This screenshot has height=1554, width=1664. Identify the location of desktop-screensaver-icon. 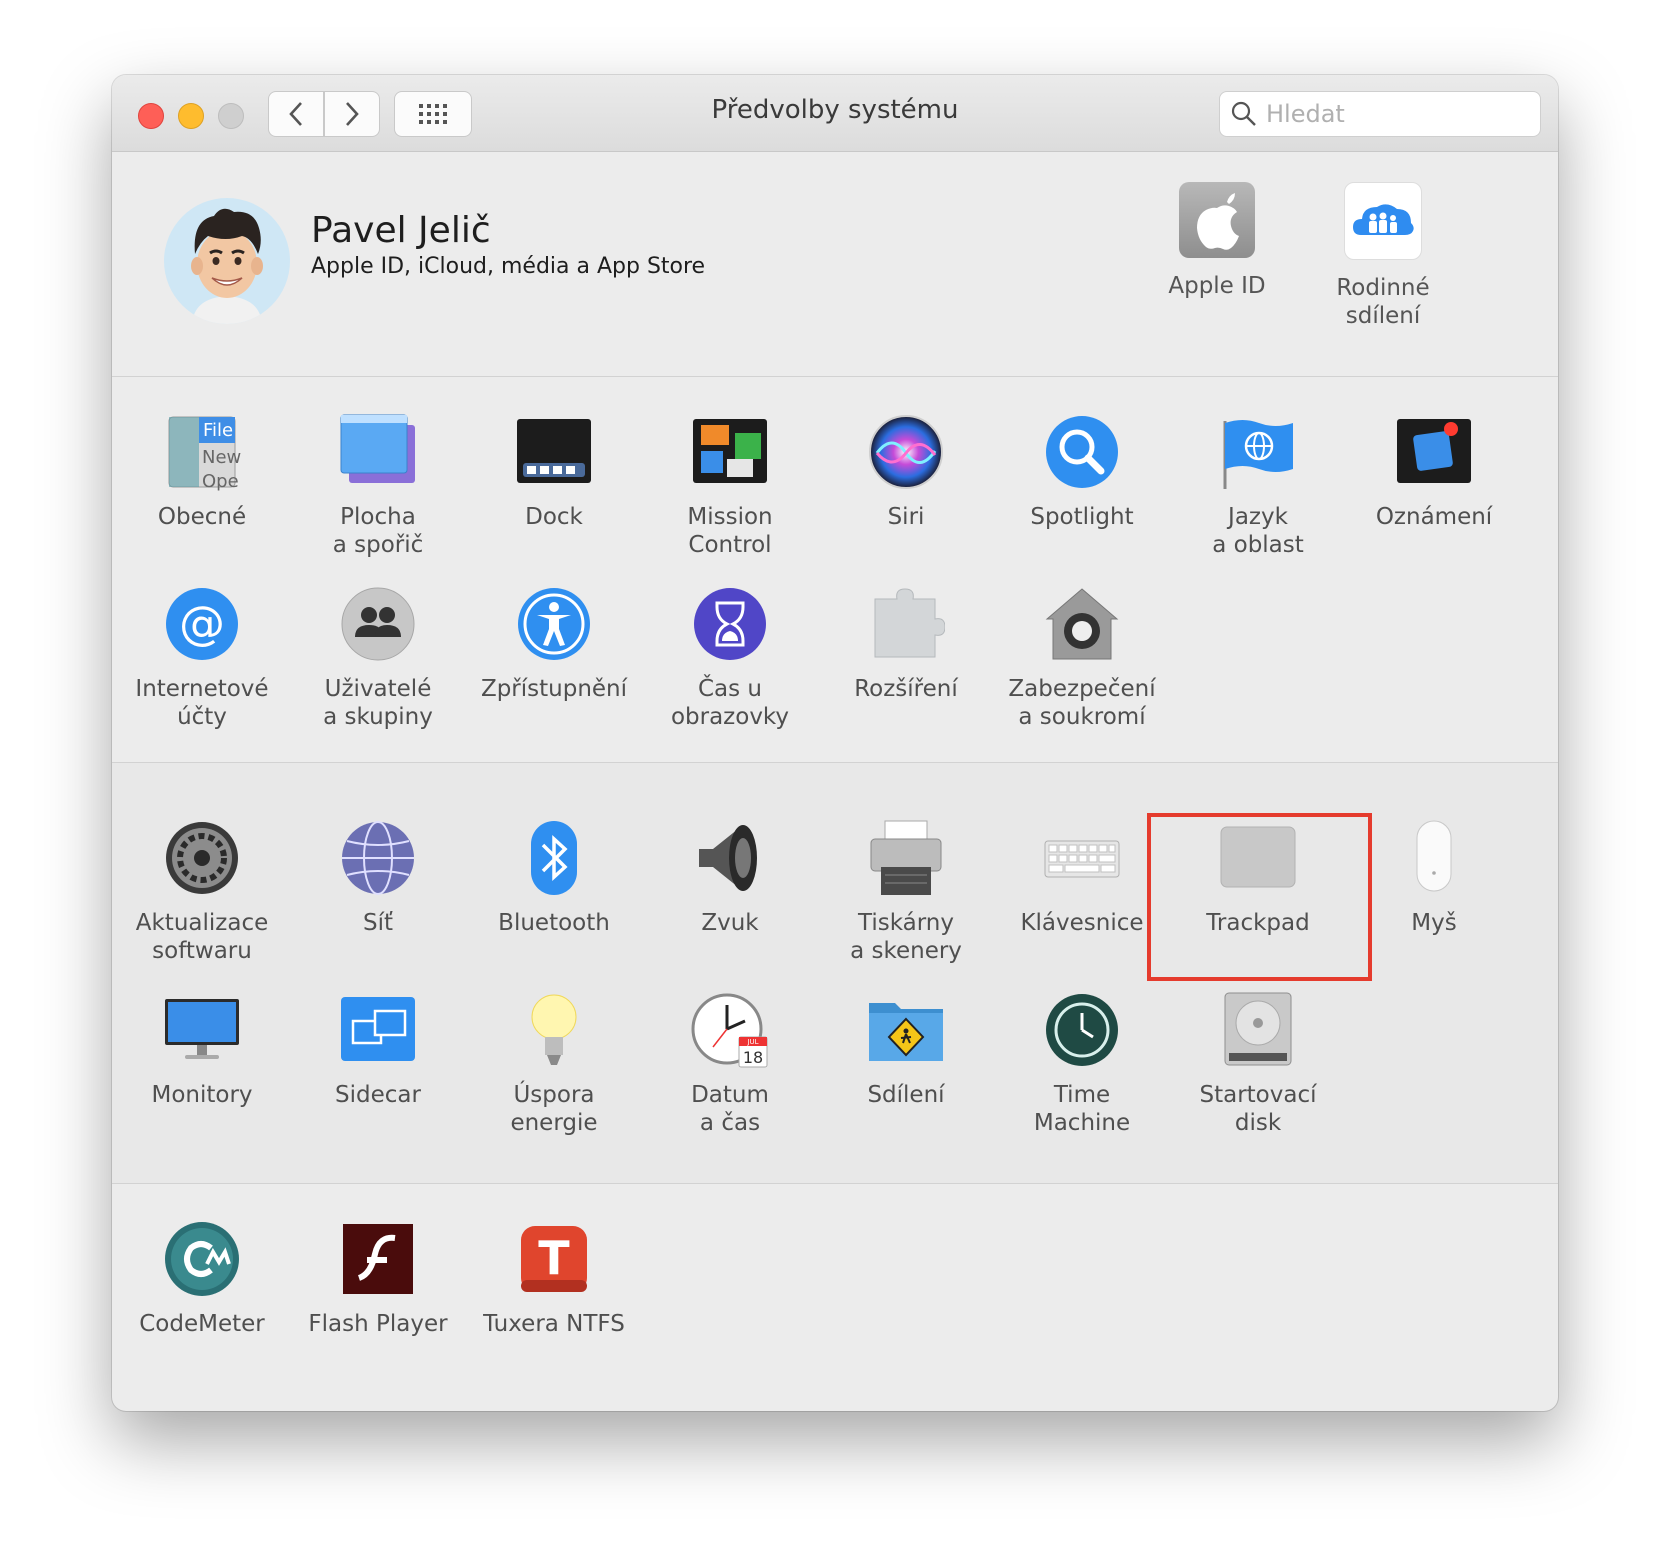
(377, 448).